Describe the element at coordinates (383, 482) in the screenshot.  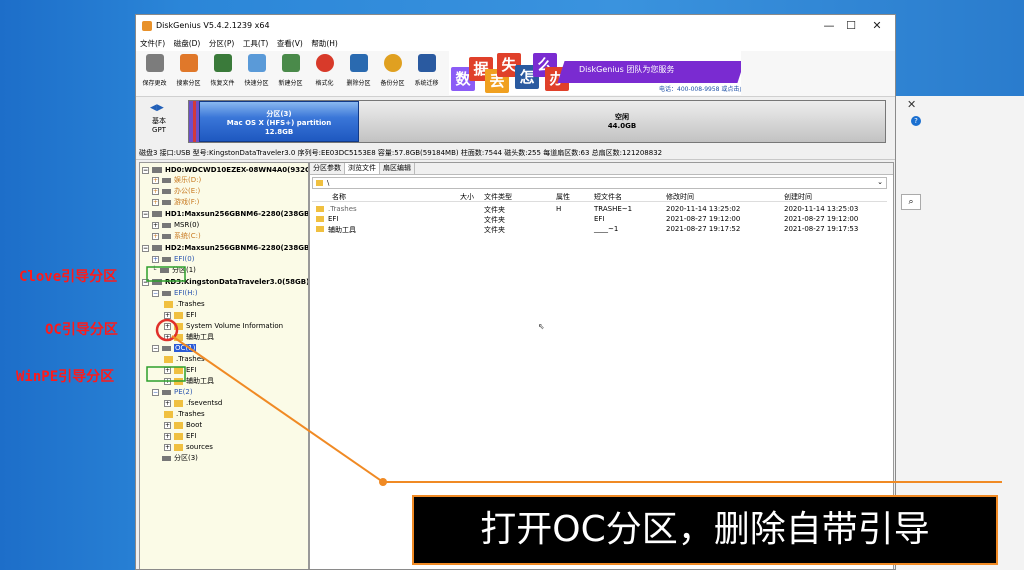
I see `pointer-dot` at that location.